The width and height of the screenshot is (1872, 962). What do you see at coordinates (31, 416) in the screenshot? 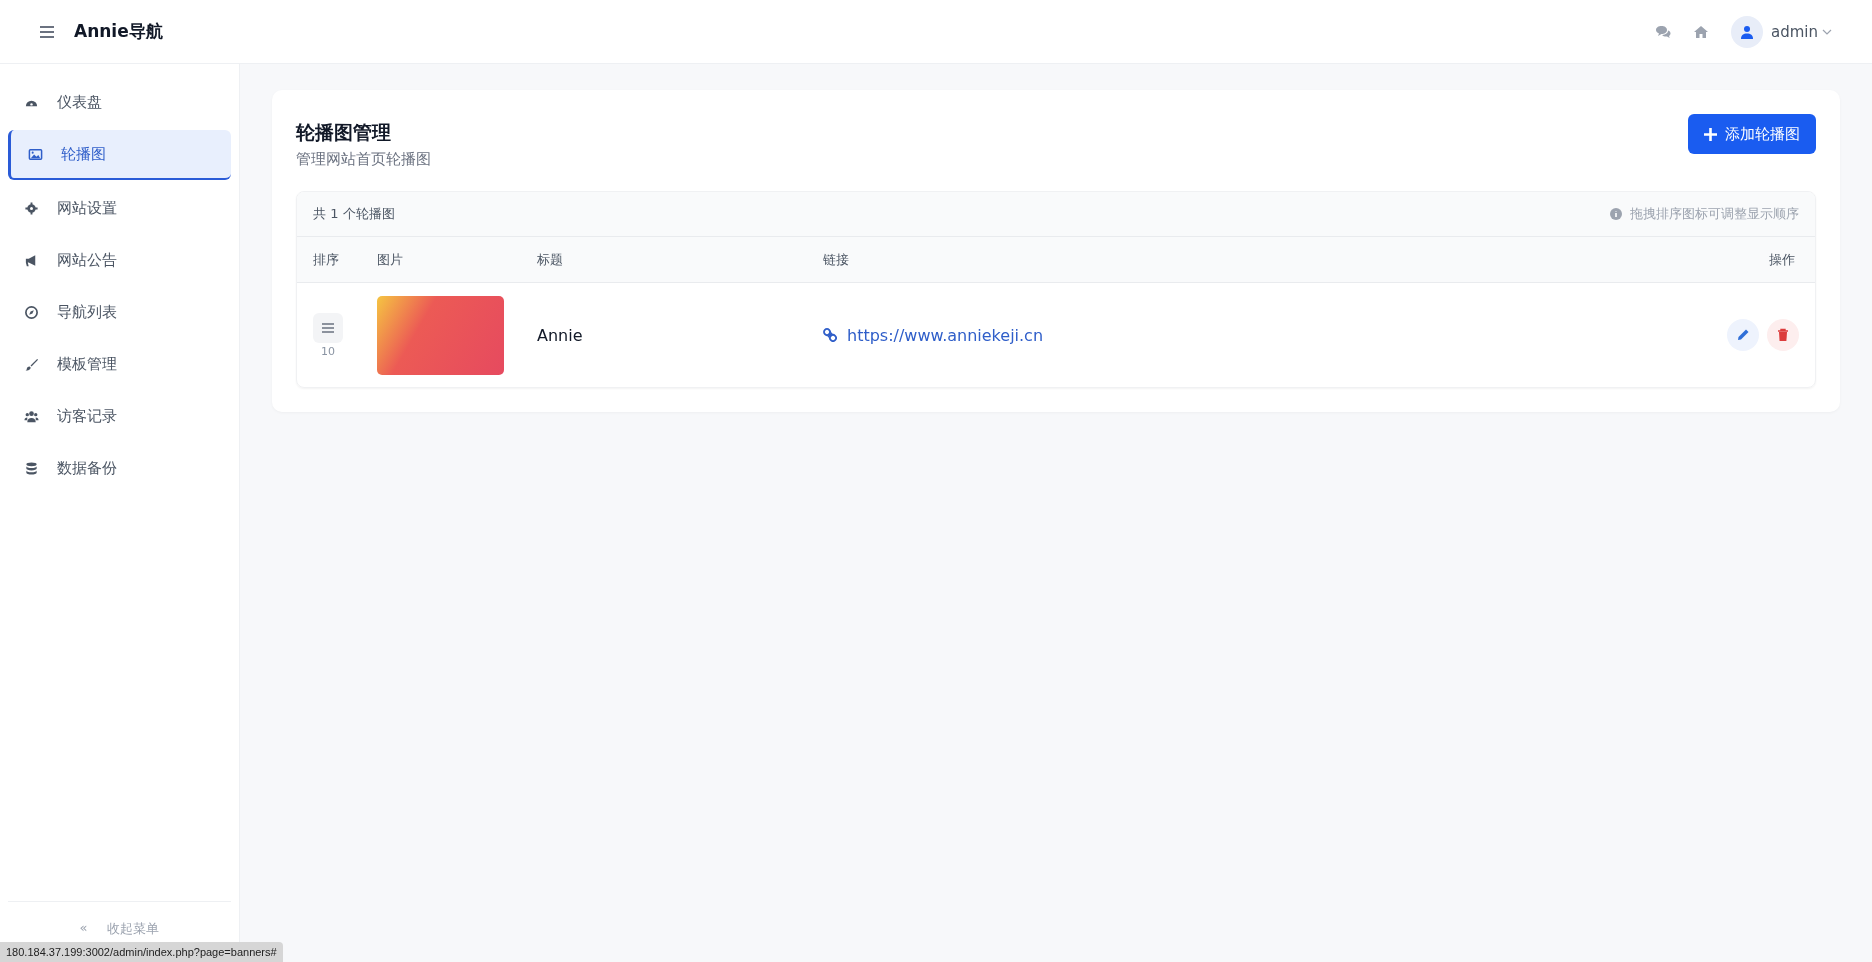
I see `users-icon` at bounding box center [31, 416].